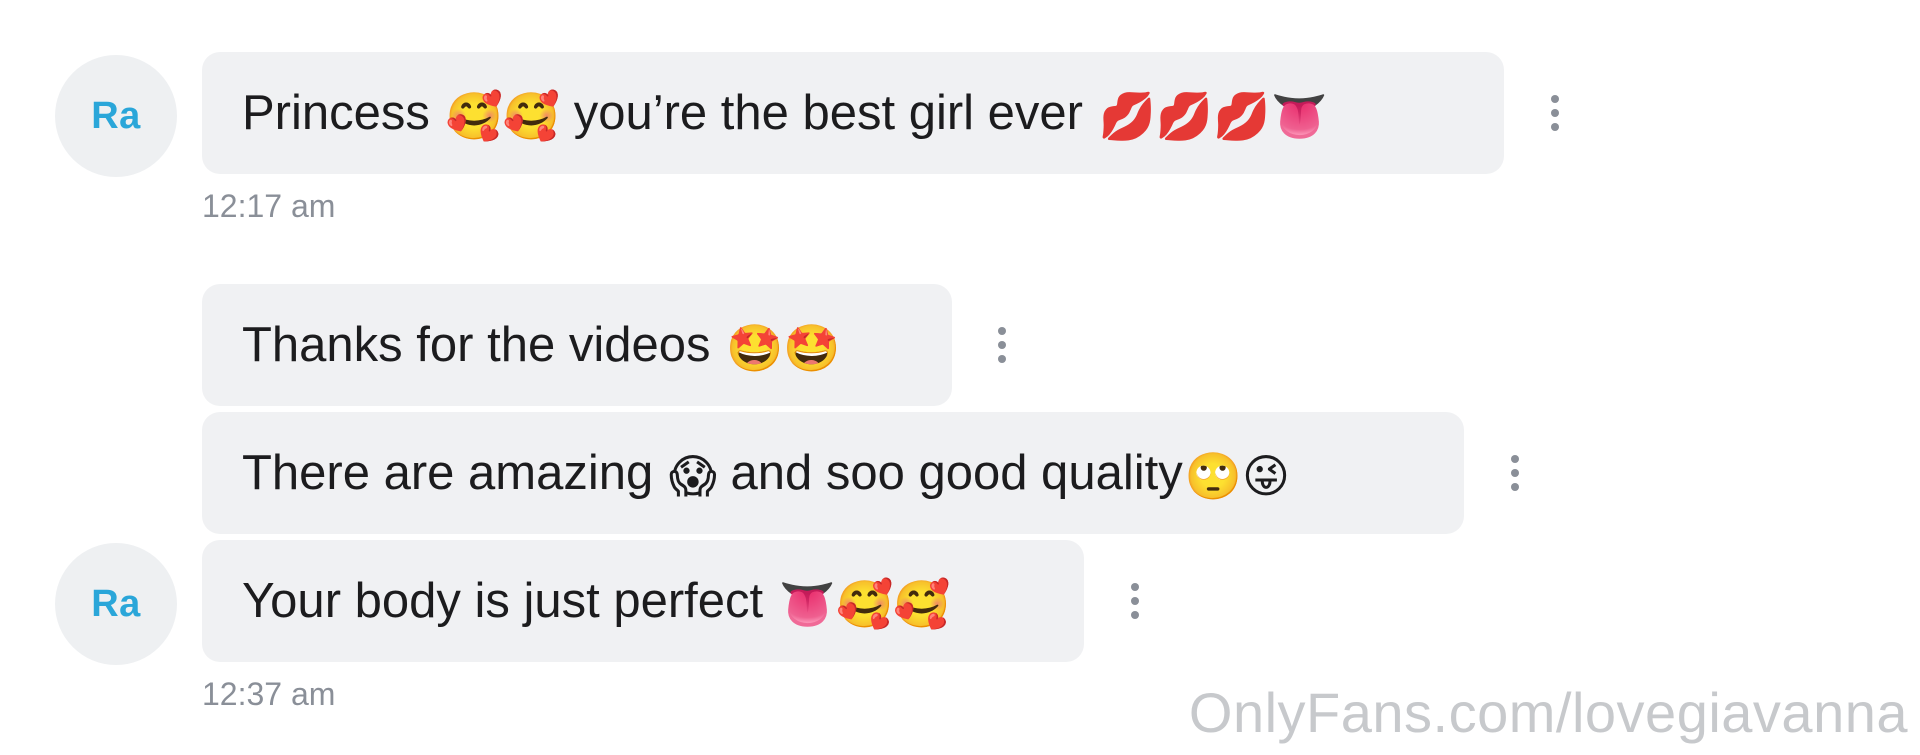 The image size is (1920, 755). I want to click on watermark: OnlyFans.com/lovegiavanna, so click(1548, 712).